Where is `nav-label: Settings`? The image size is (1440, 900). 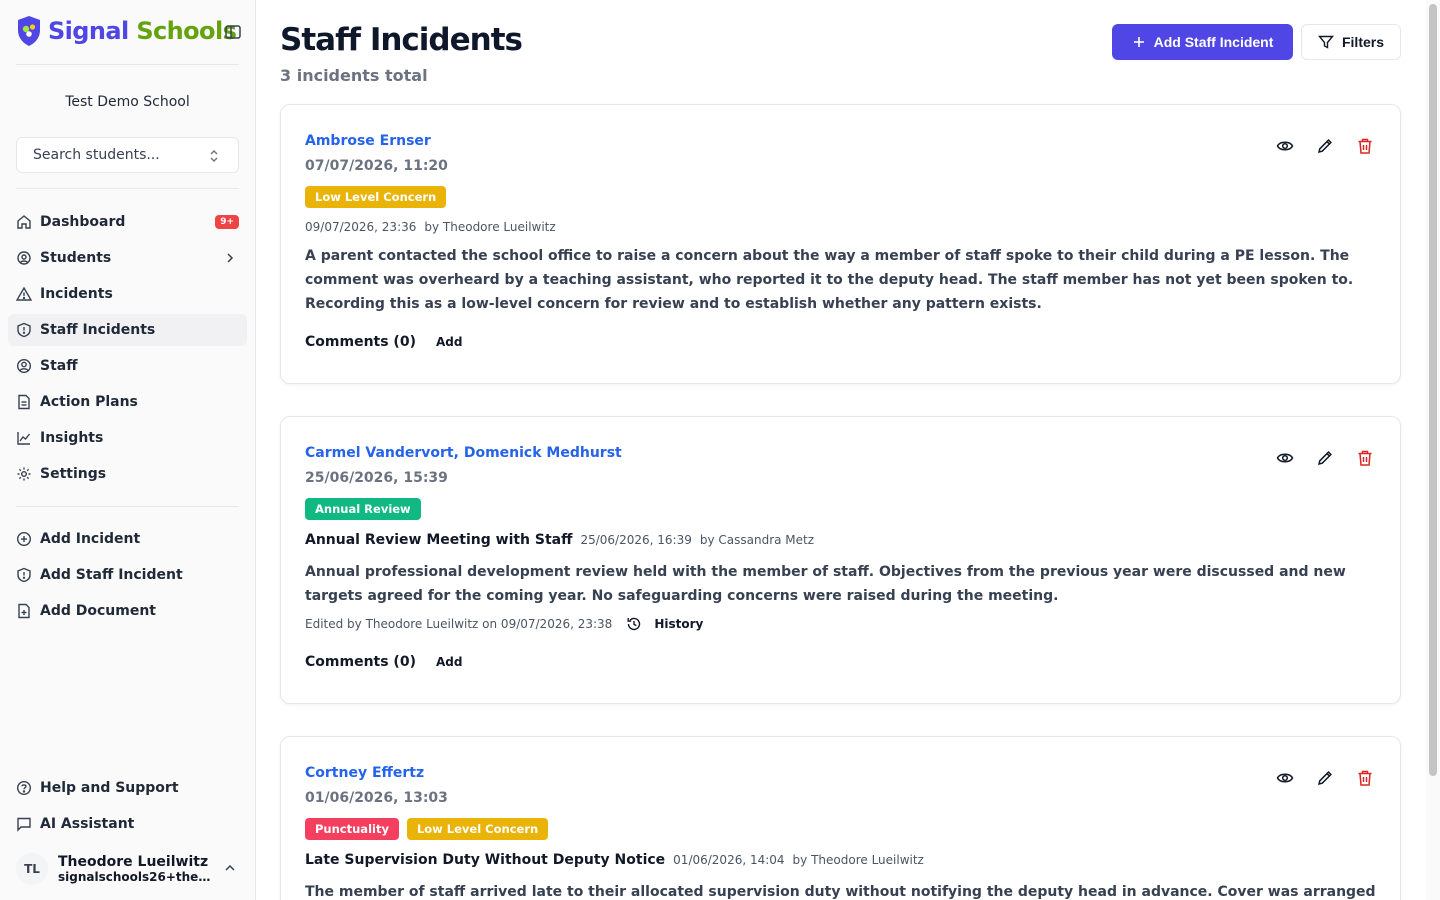 nav-label: Settings is located at coordinates (73, 474).